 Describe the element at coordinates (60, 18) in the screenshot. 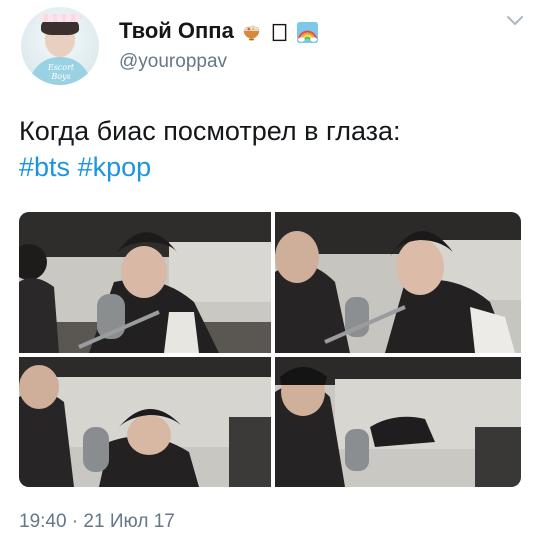

I see `avatar-flower-crown` at that location.